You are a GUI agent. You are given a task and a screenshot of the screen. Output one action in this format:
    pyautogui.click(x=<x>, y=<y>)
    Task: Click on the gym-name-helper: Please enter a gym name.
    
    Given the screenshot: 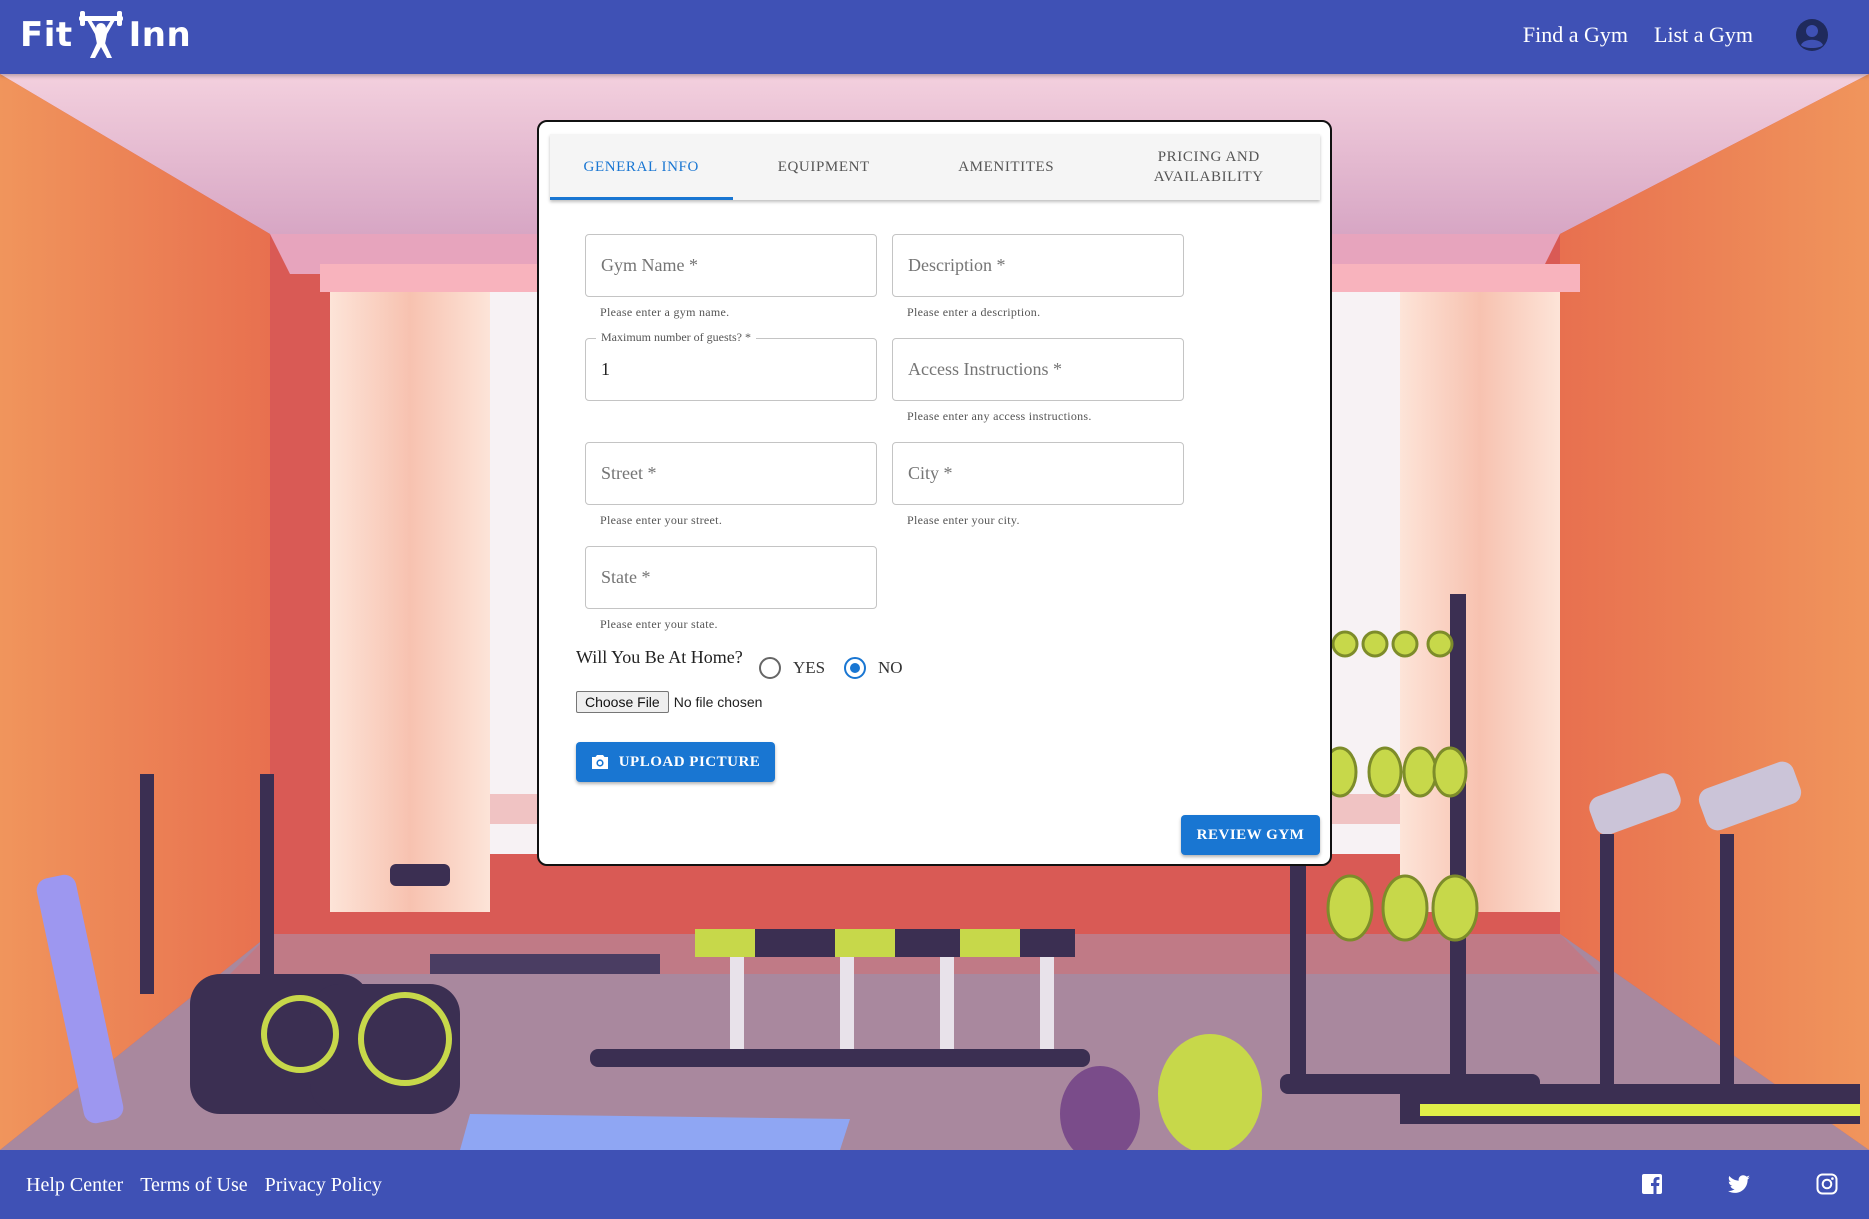 What is the action you would take?
    pyautogui.click(x=665, y=312)
    